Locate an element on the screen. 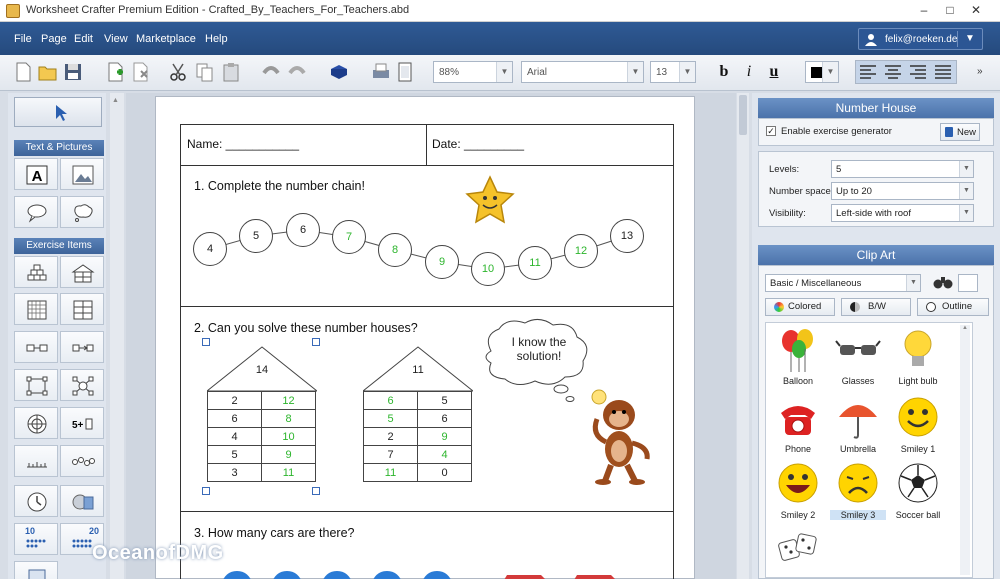  font-size-select: 13 ▼ is located at coordinates (673, 72).